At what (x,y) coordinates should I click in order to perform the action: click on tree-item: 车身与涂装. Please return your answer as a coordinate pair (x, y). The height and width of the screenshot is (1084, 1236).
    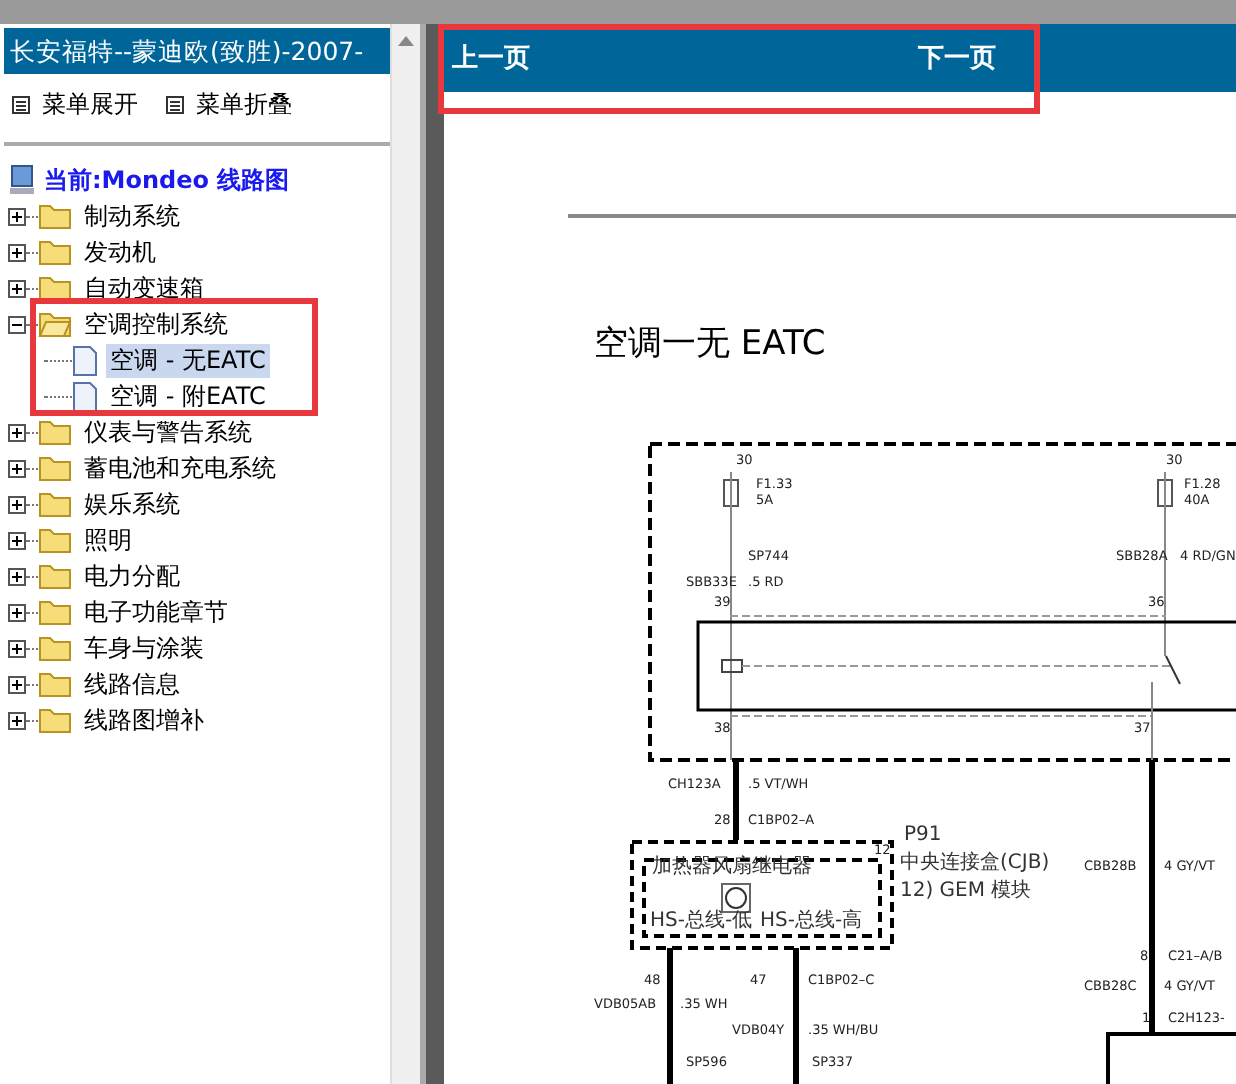
    Looking at the image, I should click on (144, 648).